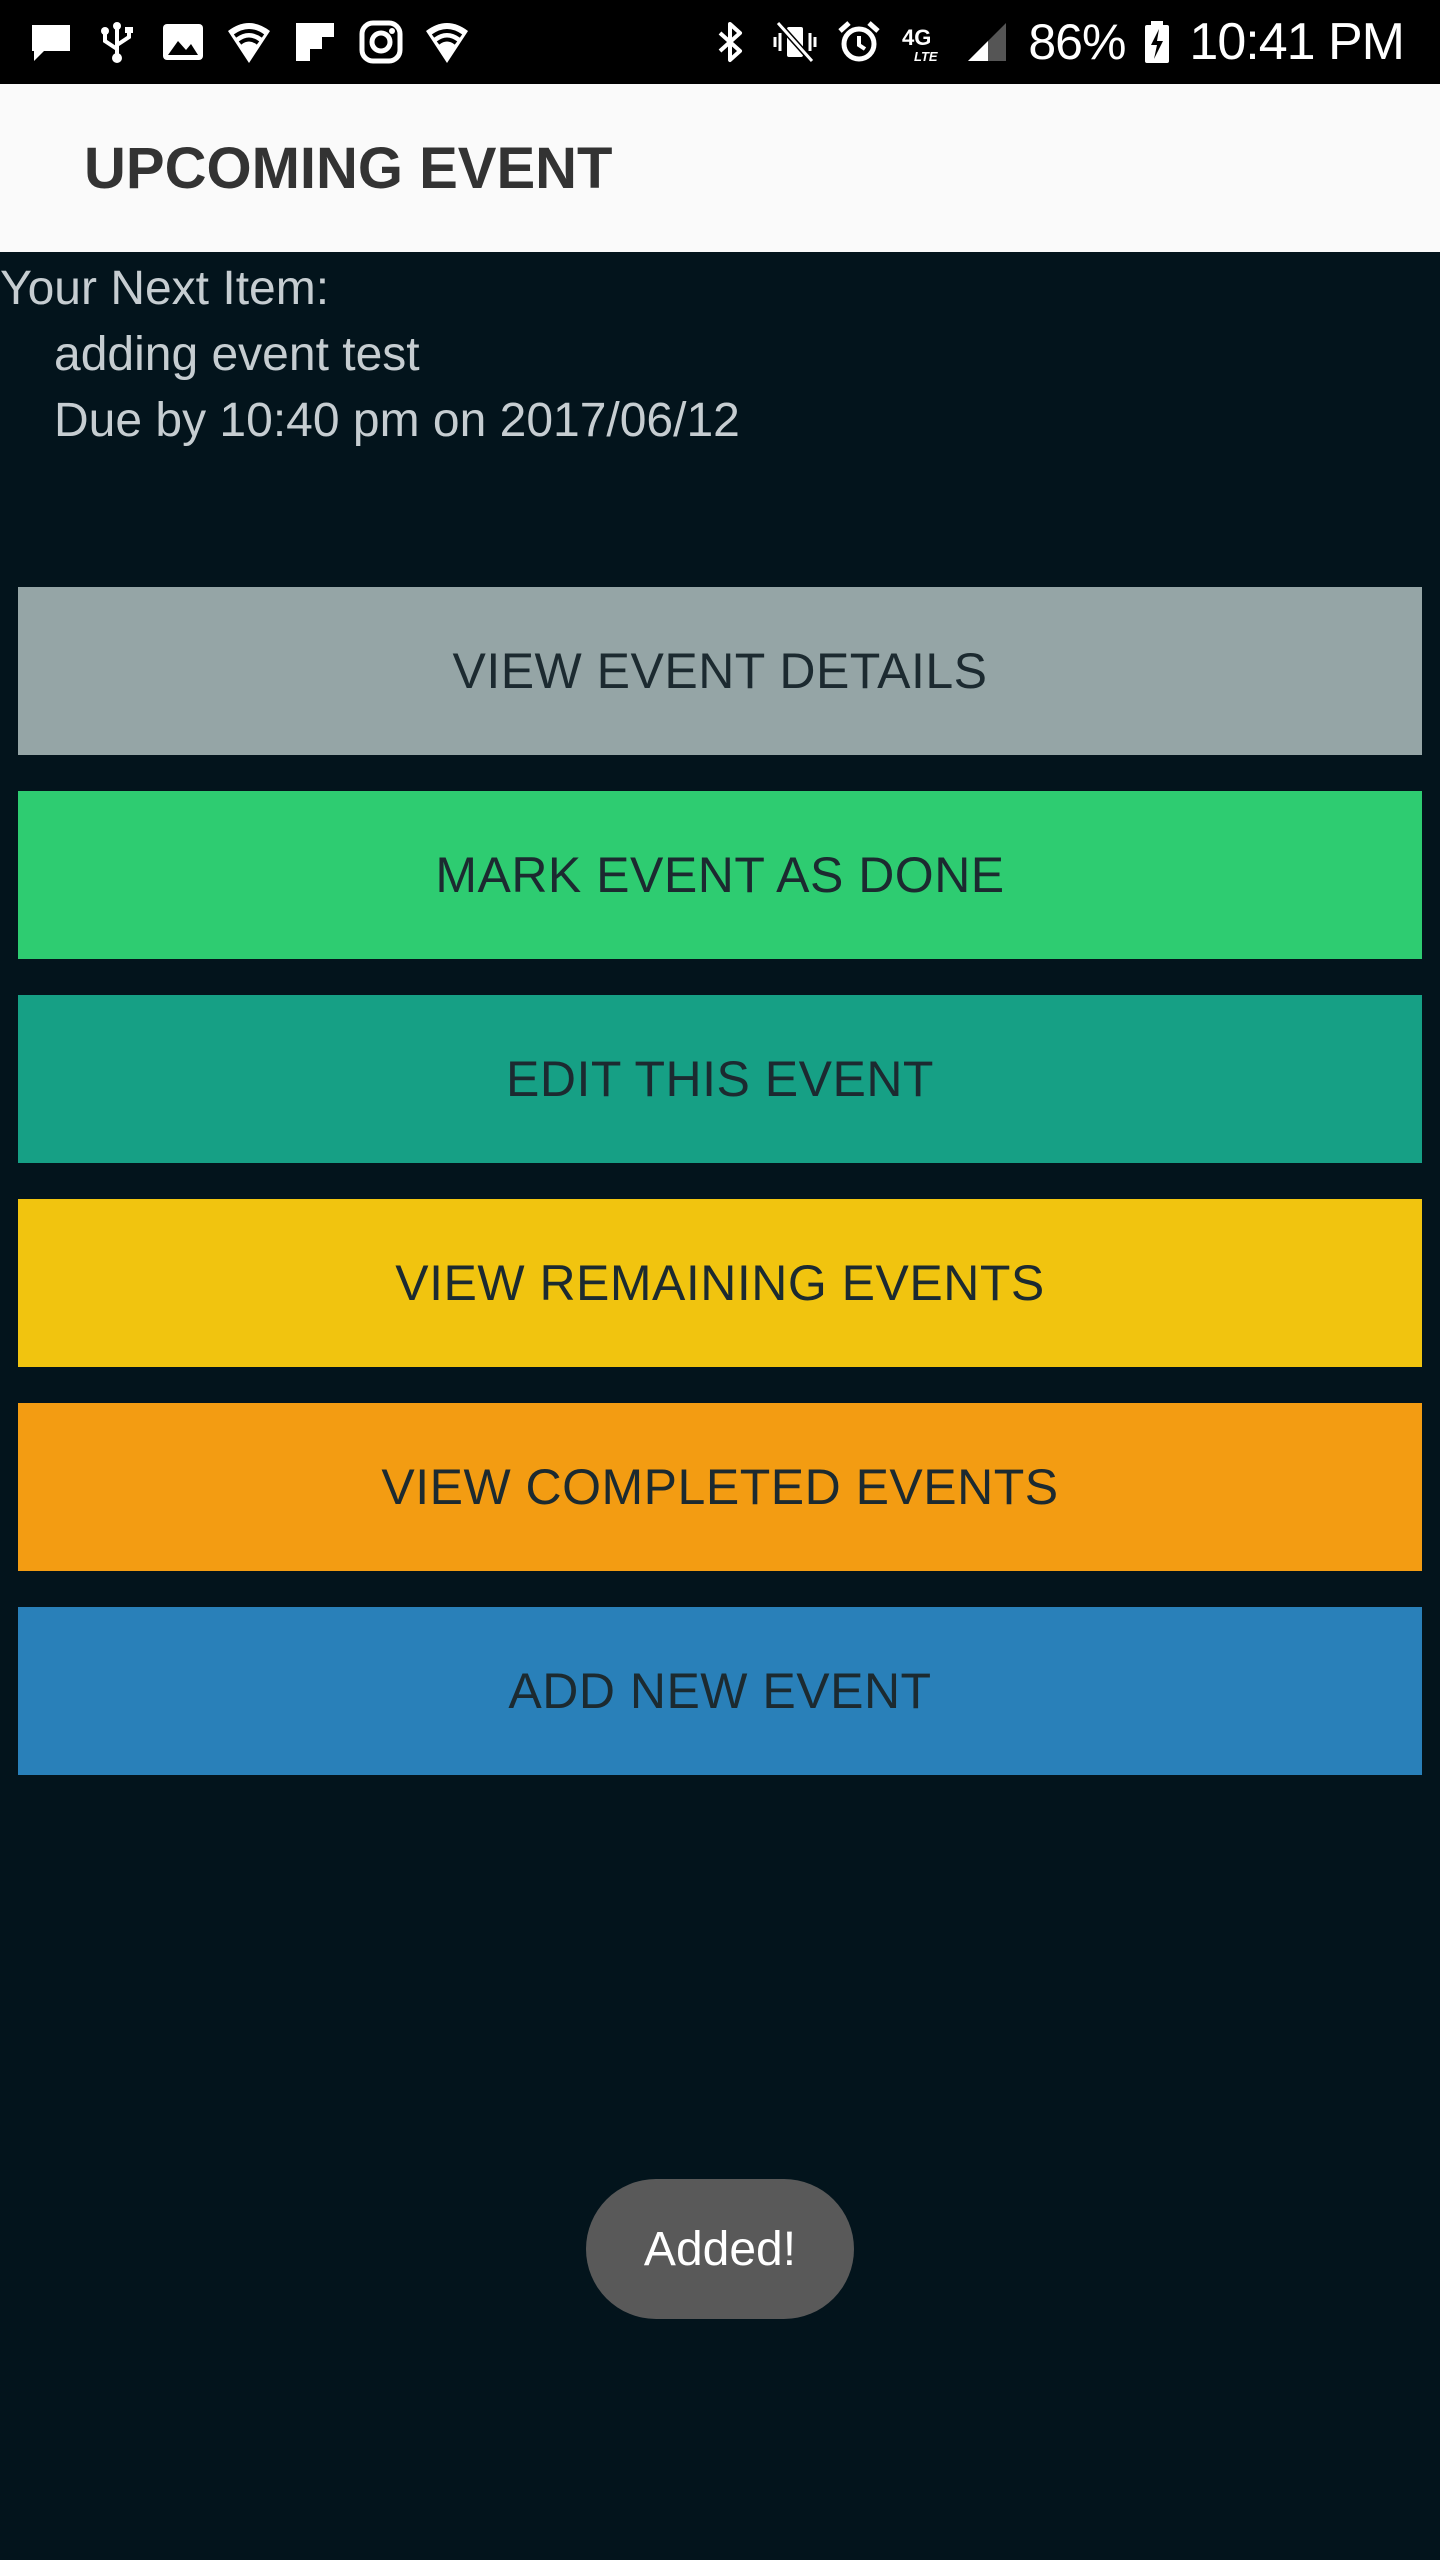 This screenshot has height=2560, width=1440. Describe the element at coordinates (720, 875) in the screenshot. I see `mark-event-done-button: MARK EVENT AS DONE` at that location.